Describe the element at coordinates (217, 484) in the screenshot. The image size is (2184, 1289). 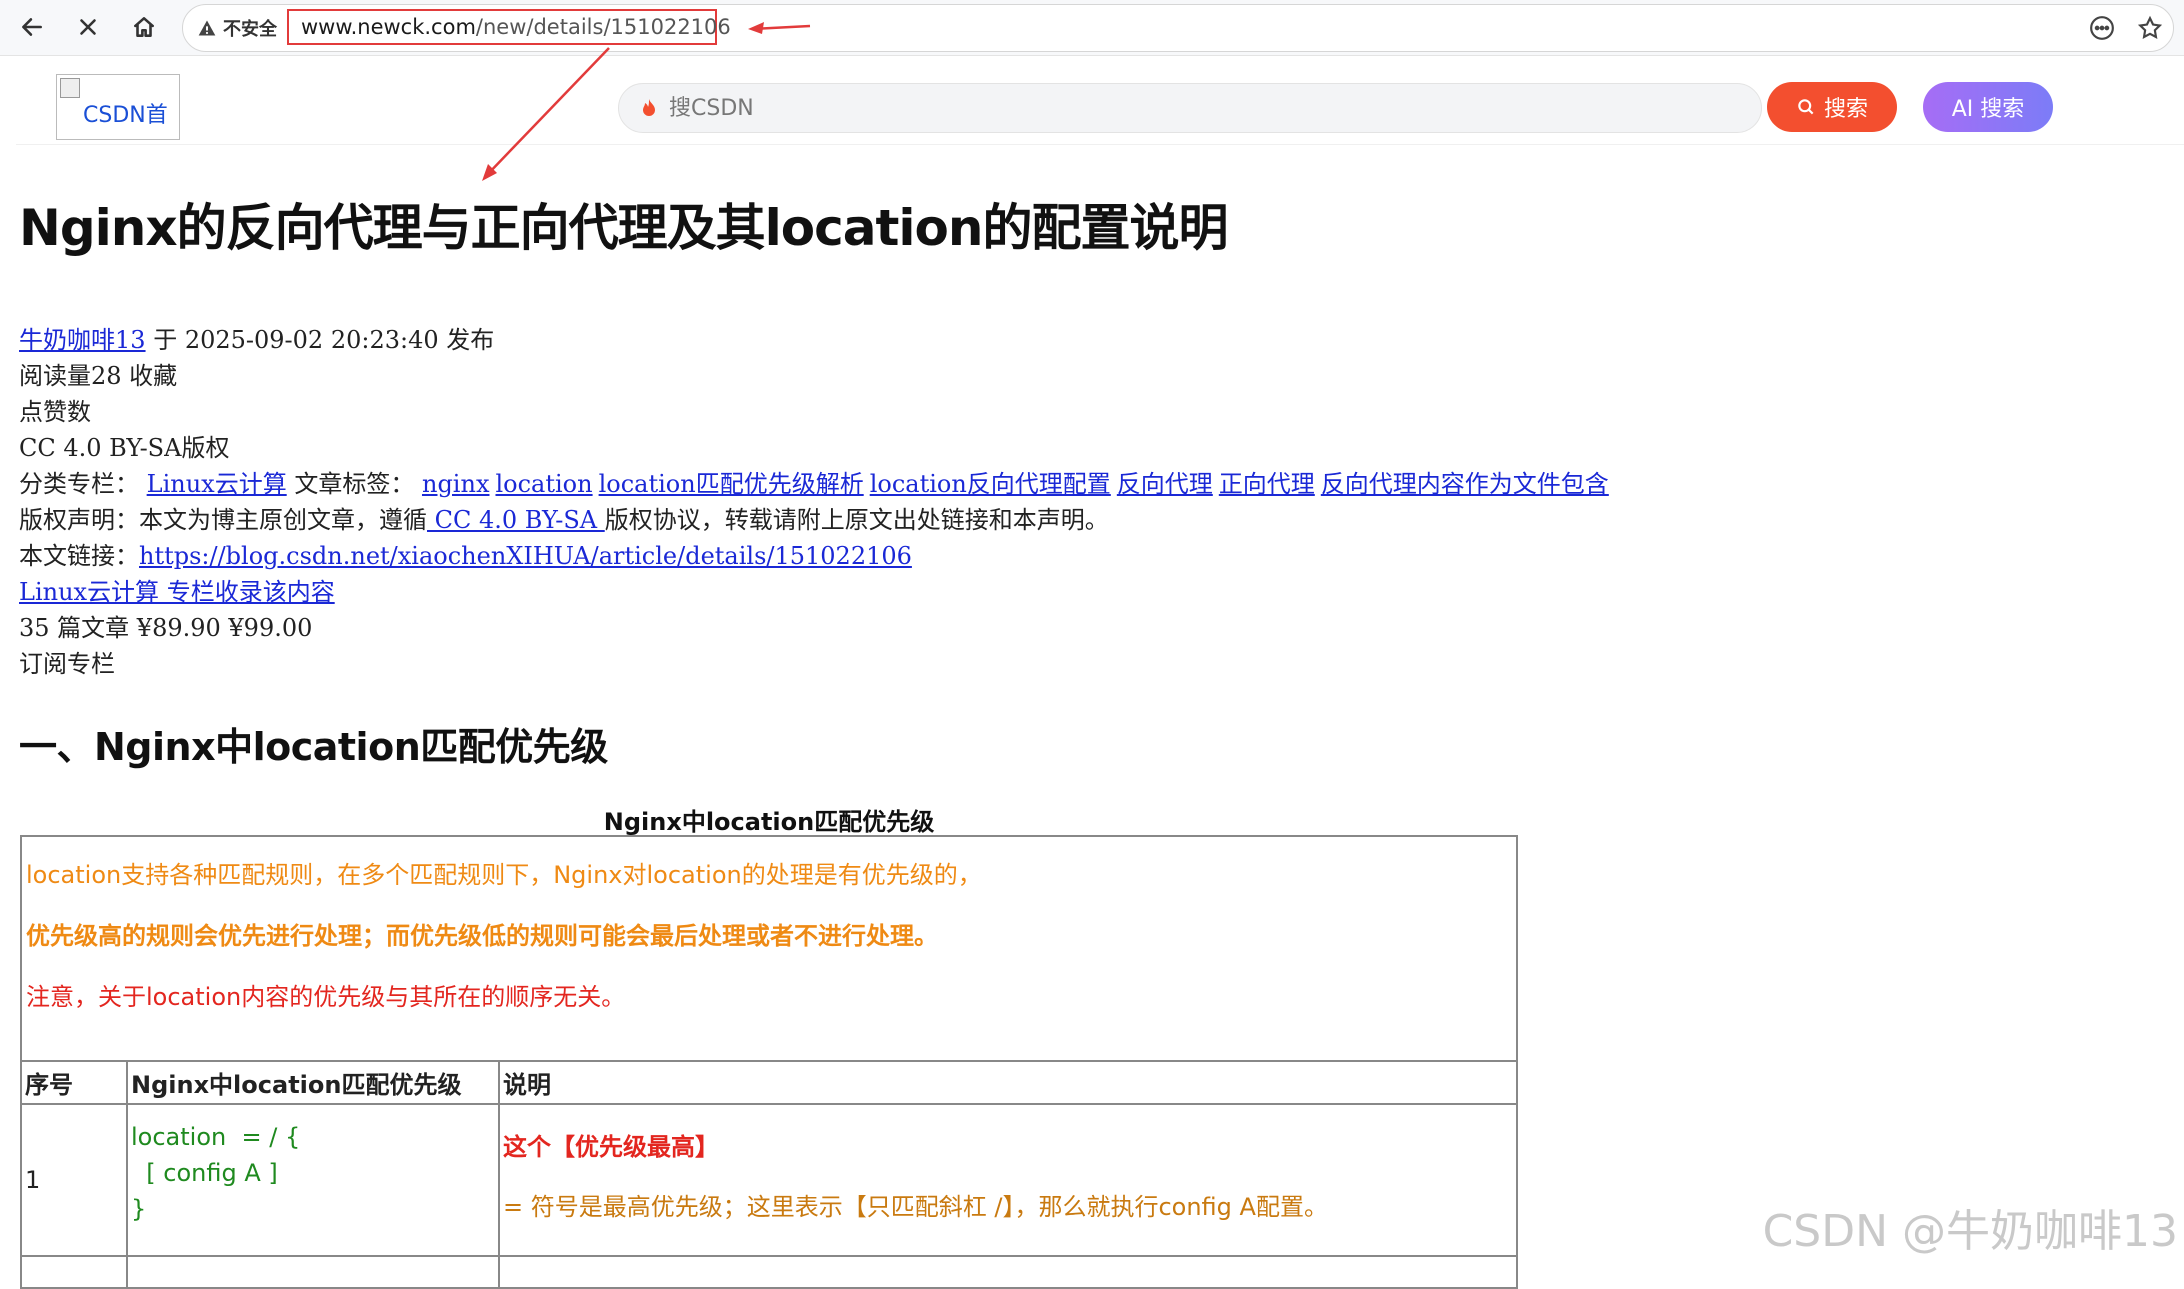
I see `category-link: Linux云计算` at that location.